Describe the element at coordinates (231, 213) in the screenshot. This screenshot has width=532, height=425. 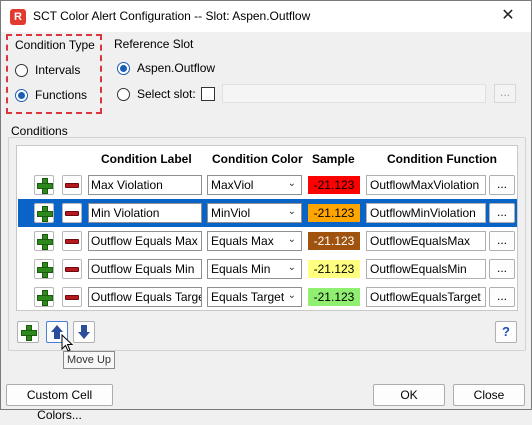
I see `condition-color-value: MinViol` at that location.